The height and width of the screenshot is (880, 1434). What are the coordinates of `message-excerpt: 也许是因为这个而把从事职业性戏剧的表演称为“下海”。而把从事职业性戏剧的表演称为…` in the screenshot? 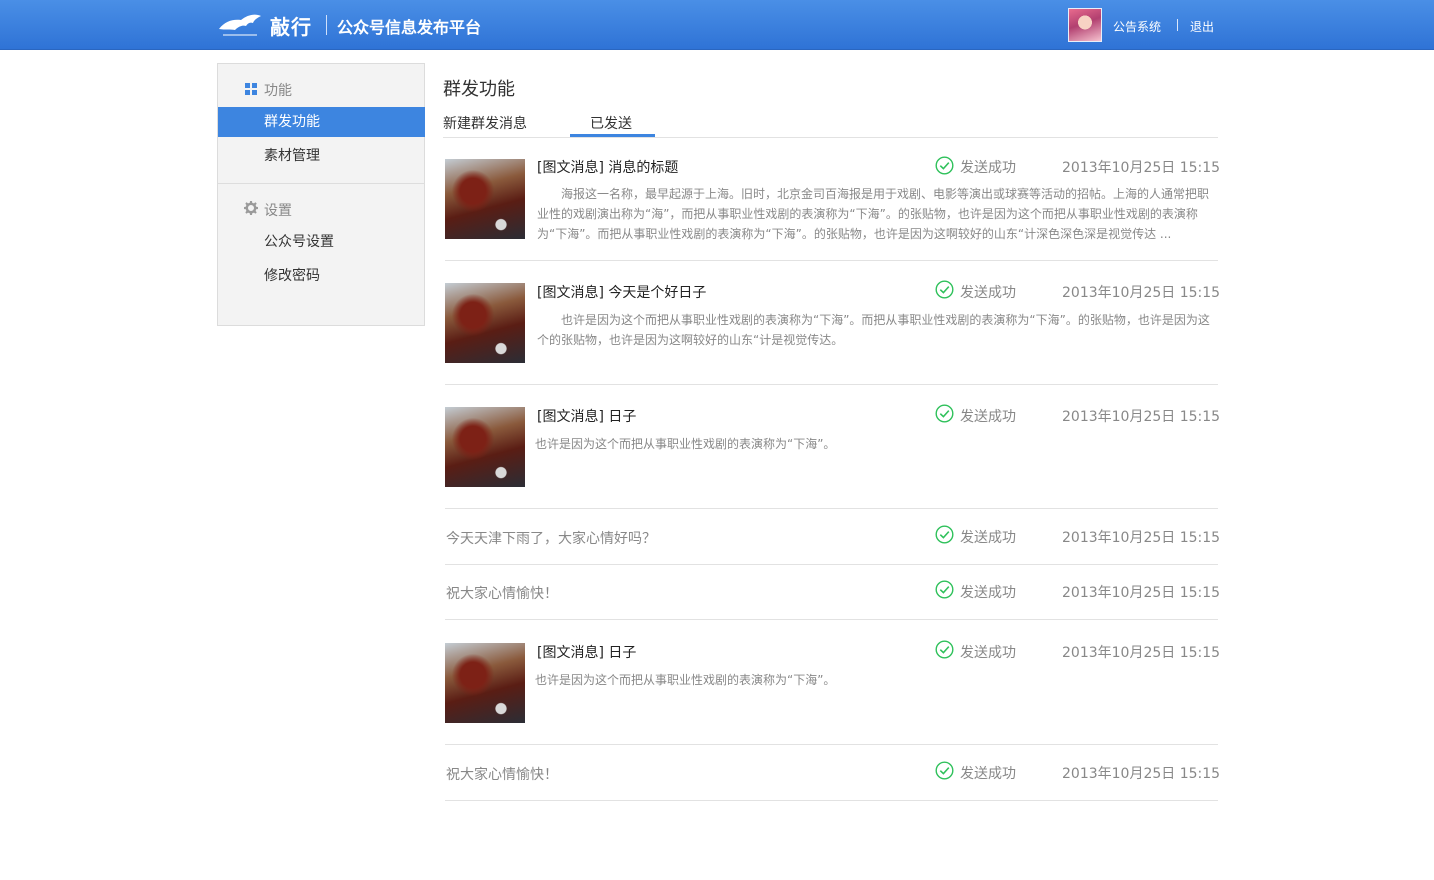 It's located at (873, 330).